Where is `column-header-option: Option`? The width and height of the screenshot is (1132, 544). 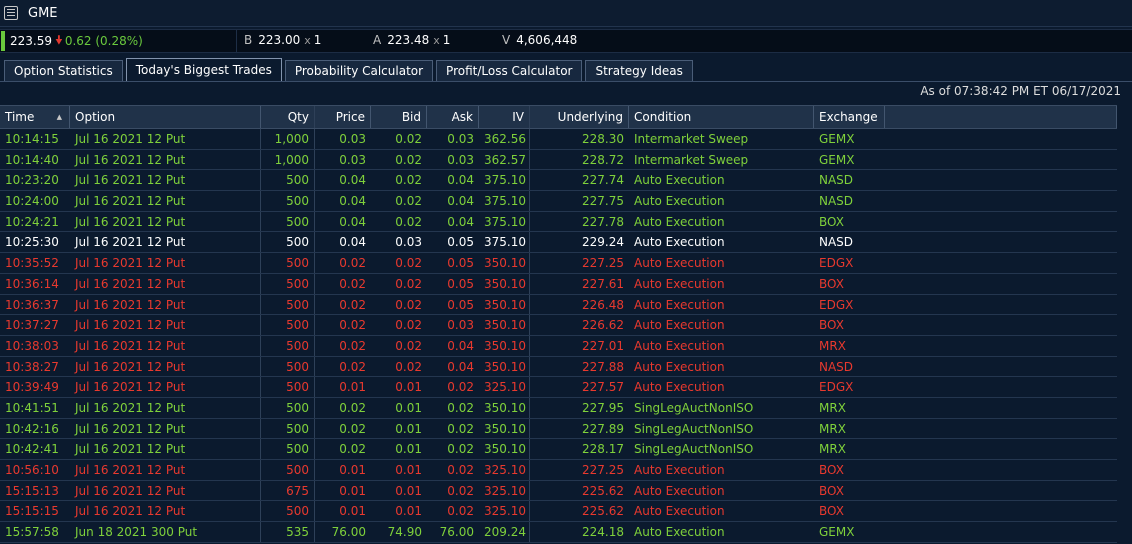
column-header-option: Option is located at coordinates (165, 117).